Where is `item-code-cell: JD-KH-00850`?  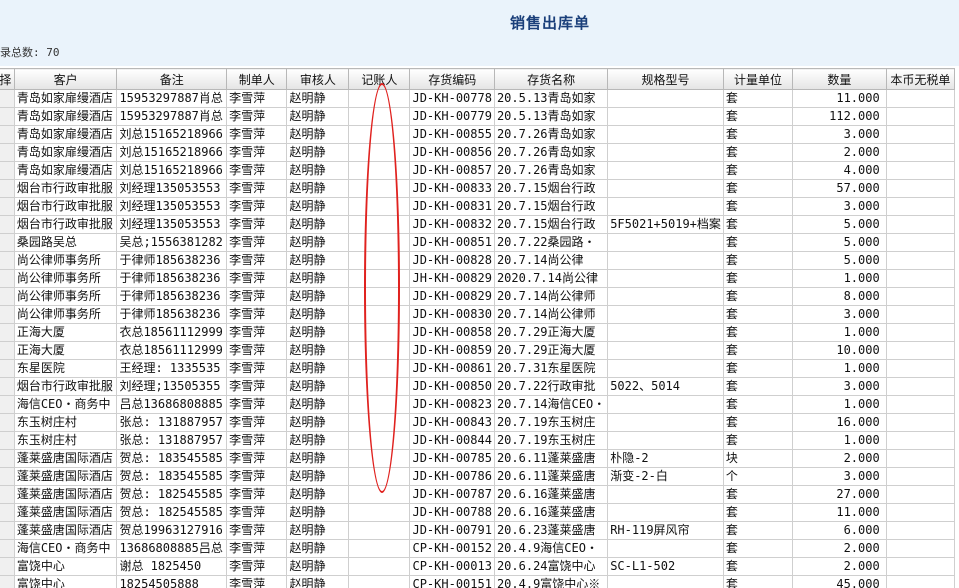 item-code-cell: JD-KH-00850 is located at coordinates (452, 386).